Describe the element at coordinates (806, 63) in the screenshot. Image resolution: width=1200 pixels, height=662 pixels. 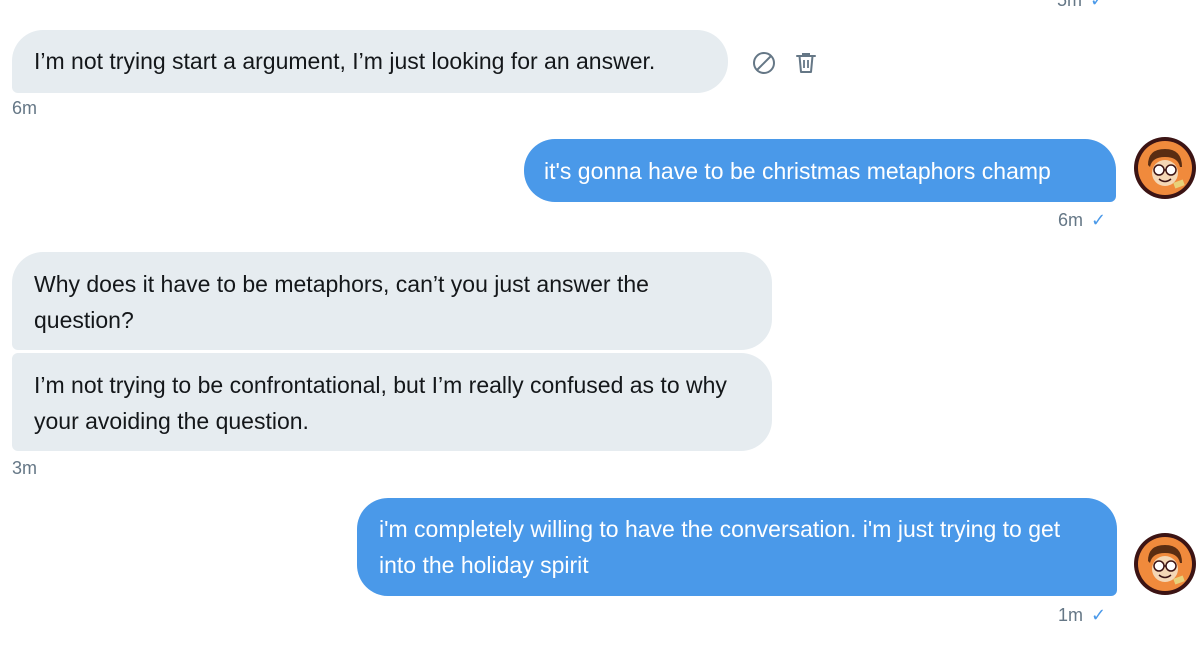
I see `trash-icon` at that location.